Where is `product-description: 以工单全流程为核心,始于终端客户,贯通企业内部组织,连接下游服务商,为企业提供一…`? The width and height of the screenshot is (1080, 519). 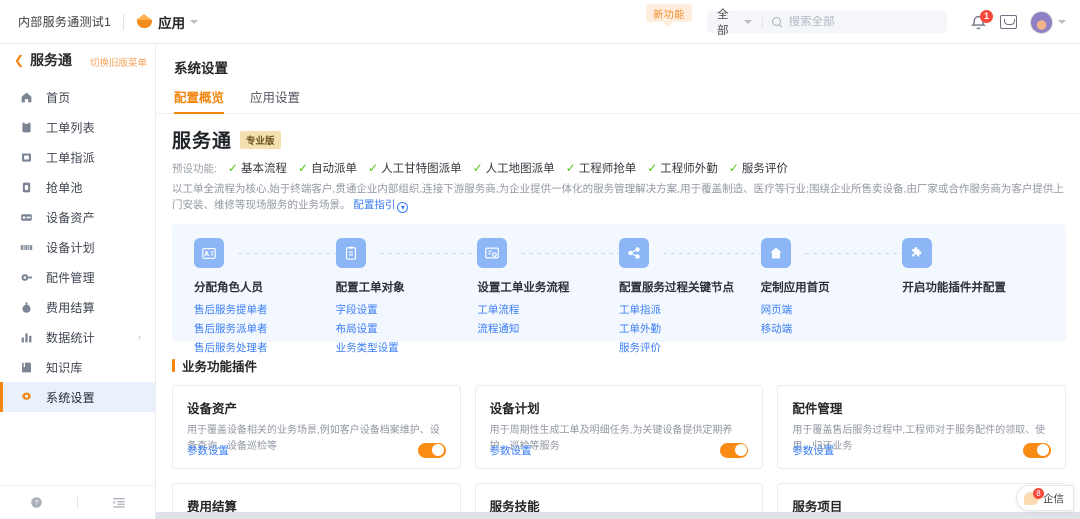 product-description: 以工单全流程为核心,始于终端客户,贯通企业内部组织,连接下游服务商,为企业提供一… is located at coordinates (619, 198).